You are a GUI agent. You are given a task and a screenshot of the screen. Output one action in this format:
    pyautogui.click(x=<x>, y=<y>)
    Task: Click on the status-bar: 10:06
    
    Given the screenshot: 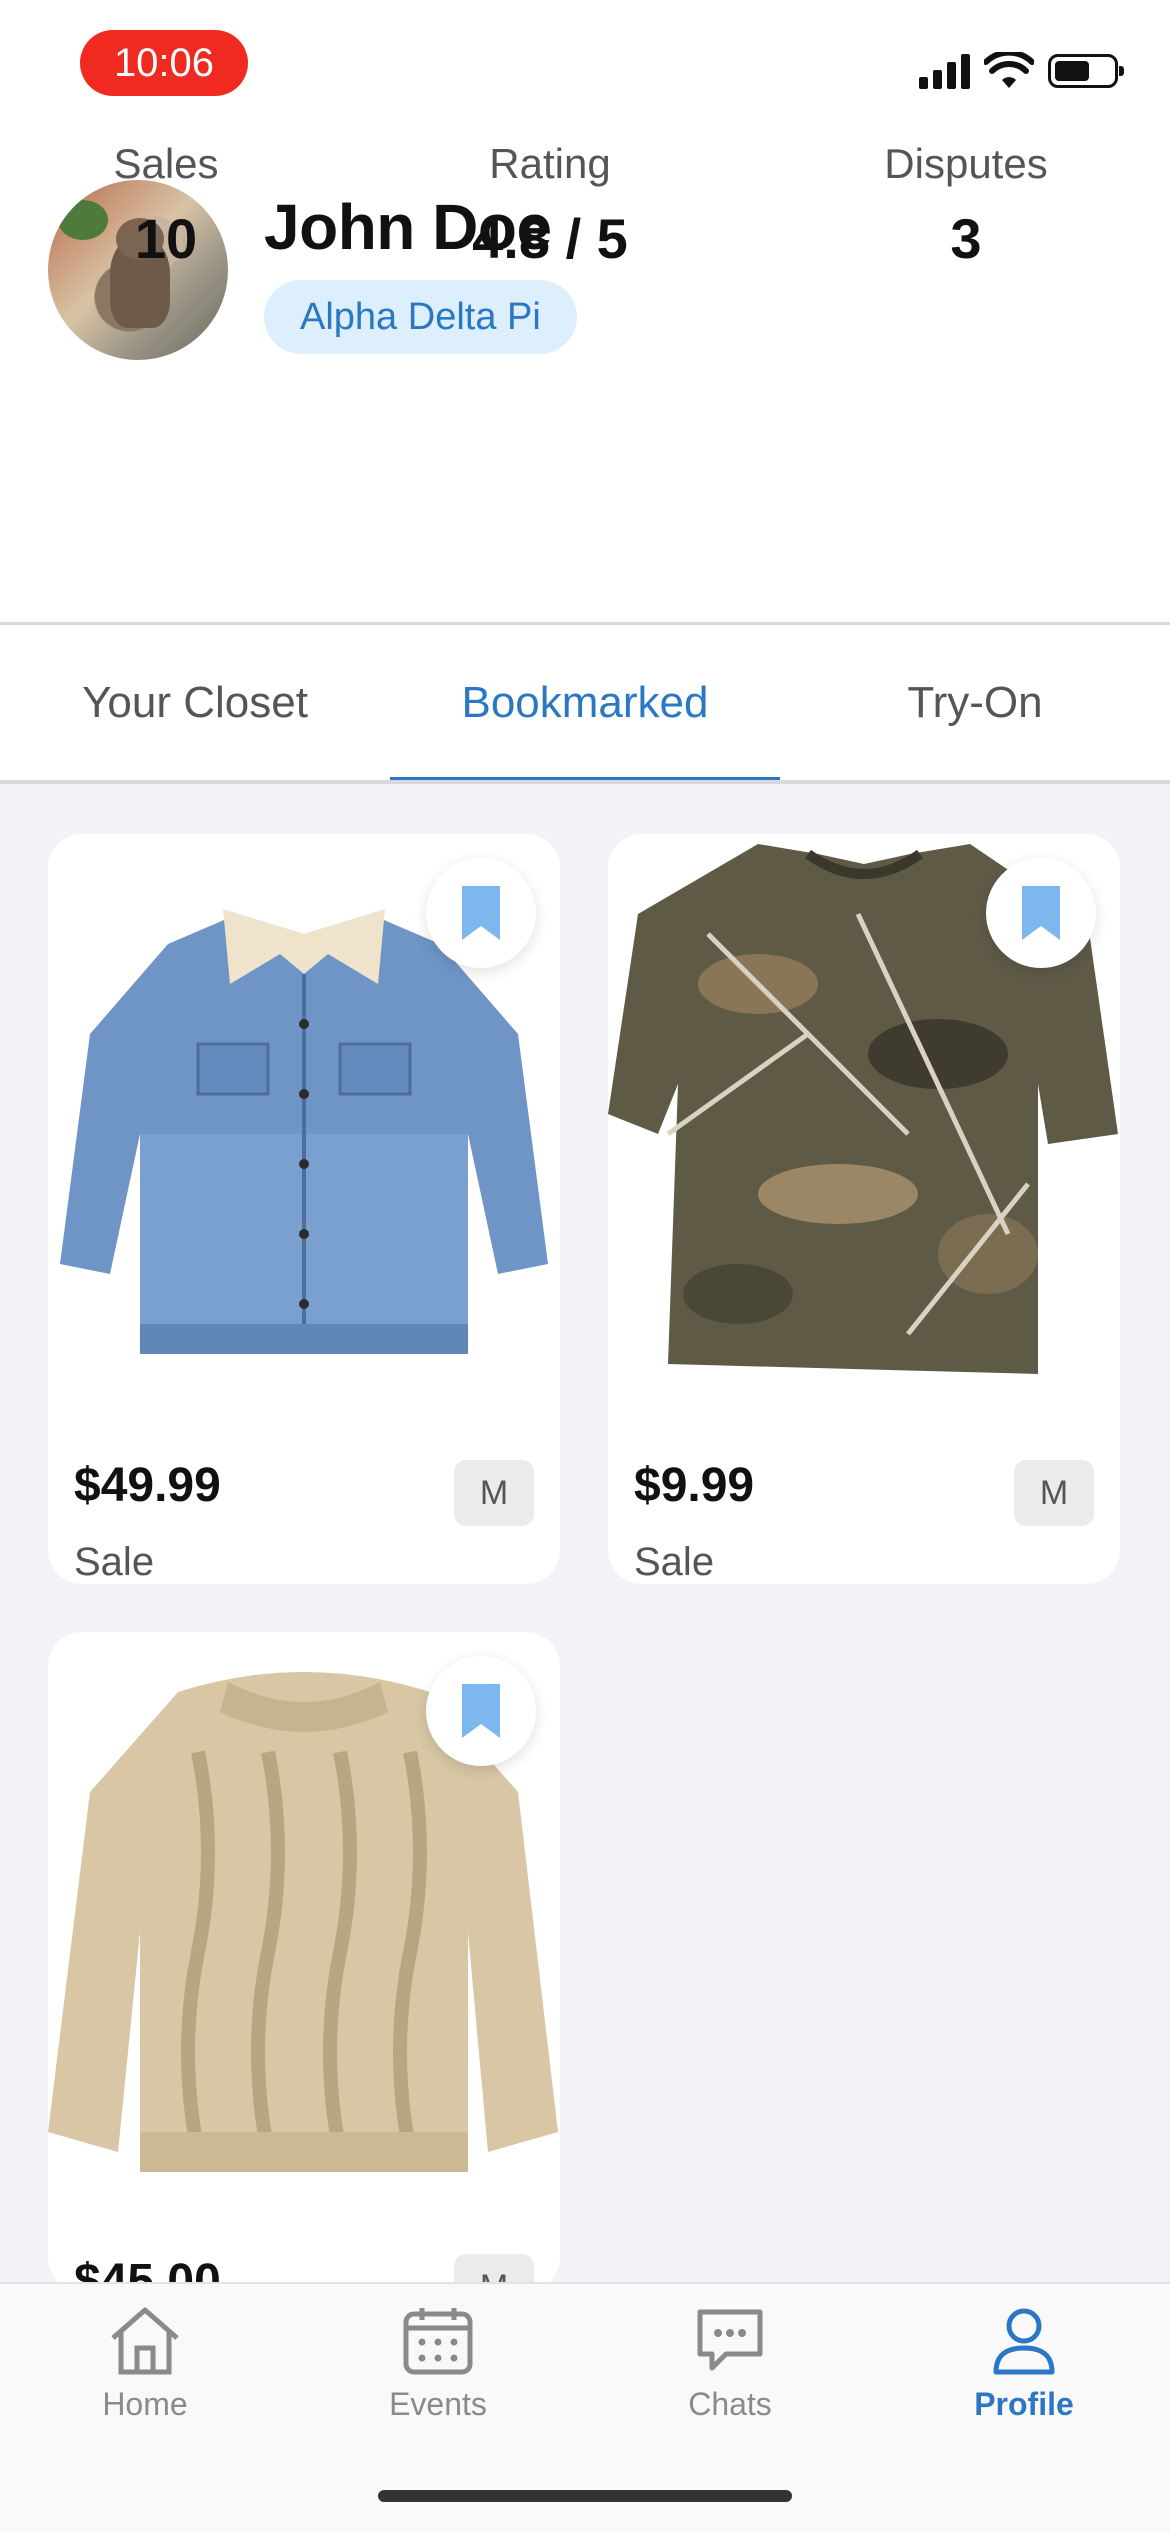 What is the action you would take?
    pyautogui.click(x=585, y=70)
    